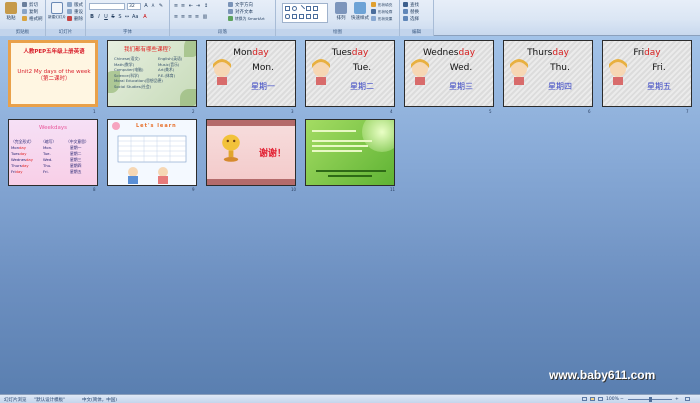  Describe the element at coordinates (416, 32) in the screenshot. I see `group-label-editing: 编辑` at that location.